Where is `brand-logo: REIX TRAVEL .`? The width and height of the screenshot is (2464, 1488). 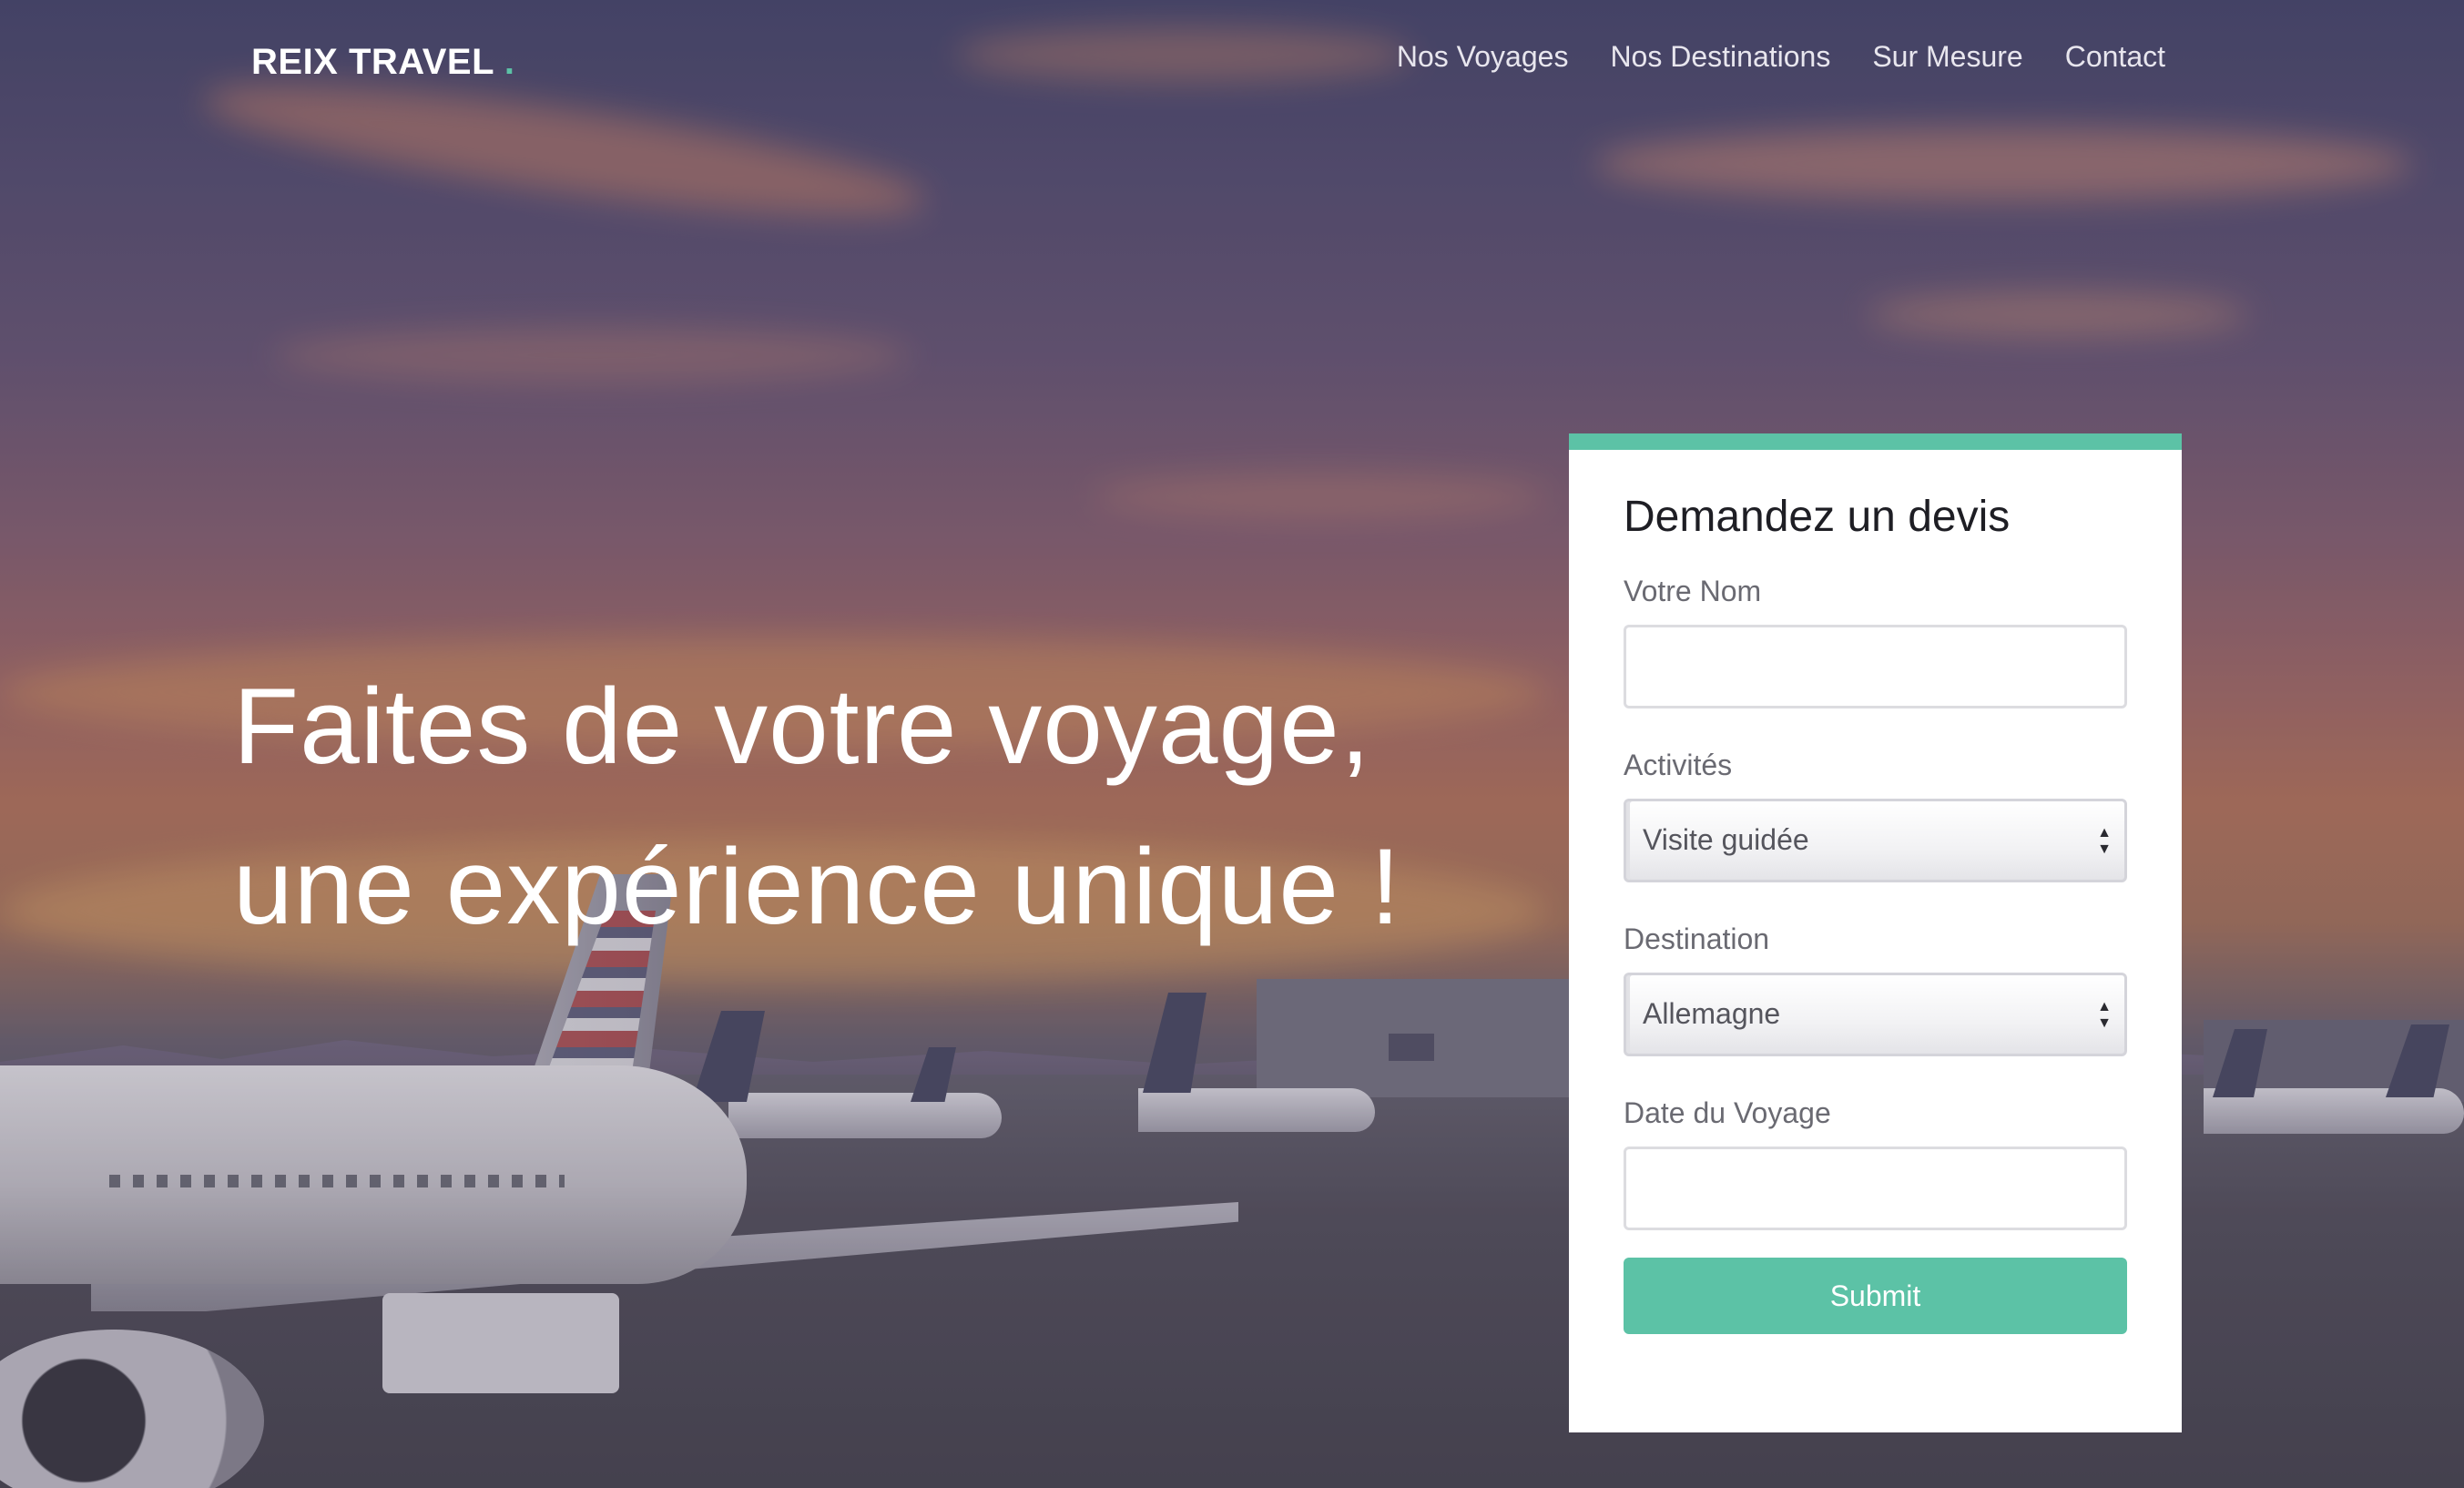
brand-logo: REIX TRAVEL . is located at coordinates (383, 63).